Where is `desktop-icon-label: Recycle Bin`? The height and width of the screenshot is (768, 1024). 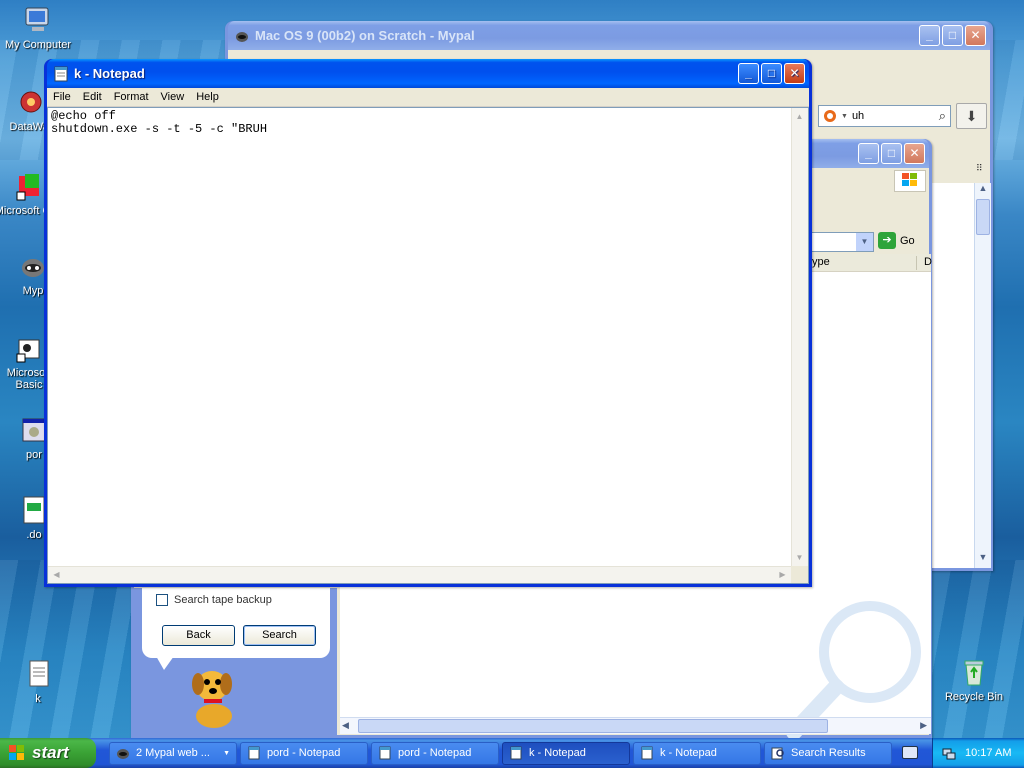
desktop-icon-label: Recycle Bin is located at coordinates (974, 697).